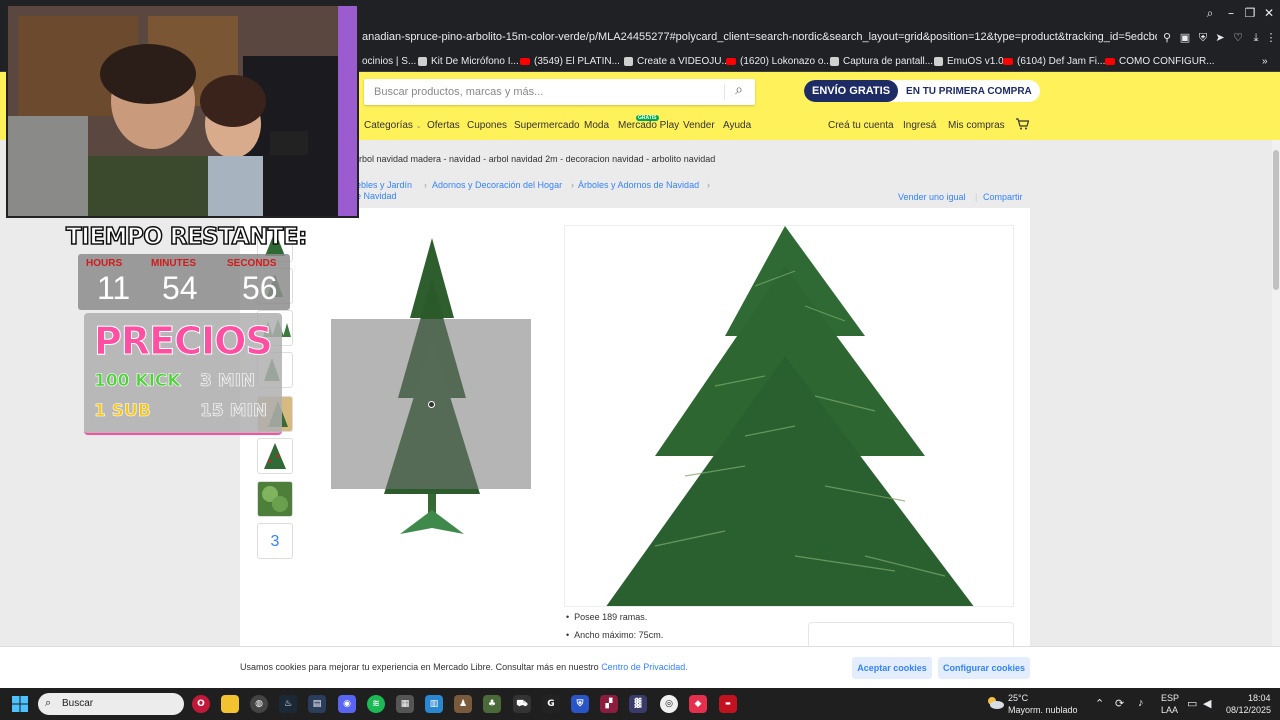 This screenshot has width=1280, height=720. What do you see at coordinates (892, 668) in the screenshot?
I see `accept-cookies-button: Aceptar cookies` at bounding box center [892, 668].